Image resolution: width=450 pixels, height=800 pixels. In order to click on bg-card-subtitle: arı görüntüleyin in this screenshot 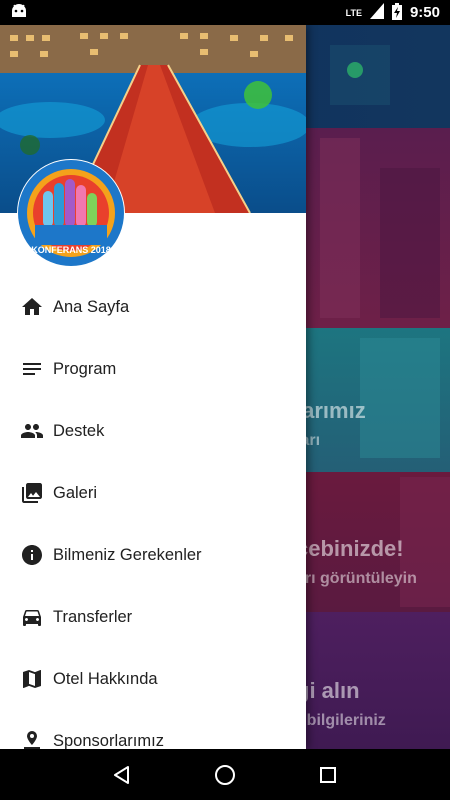, I will do `click(356, 578)`.